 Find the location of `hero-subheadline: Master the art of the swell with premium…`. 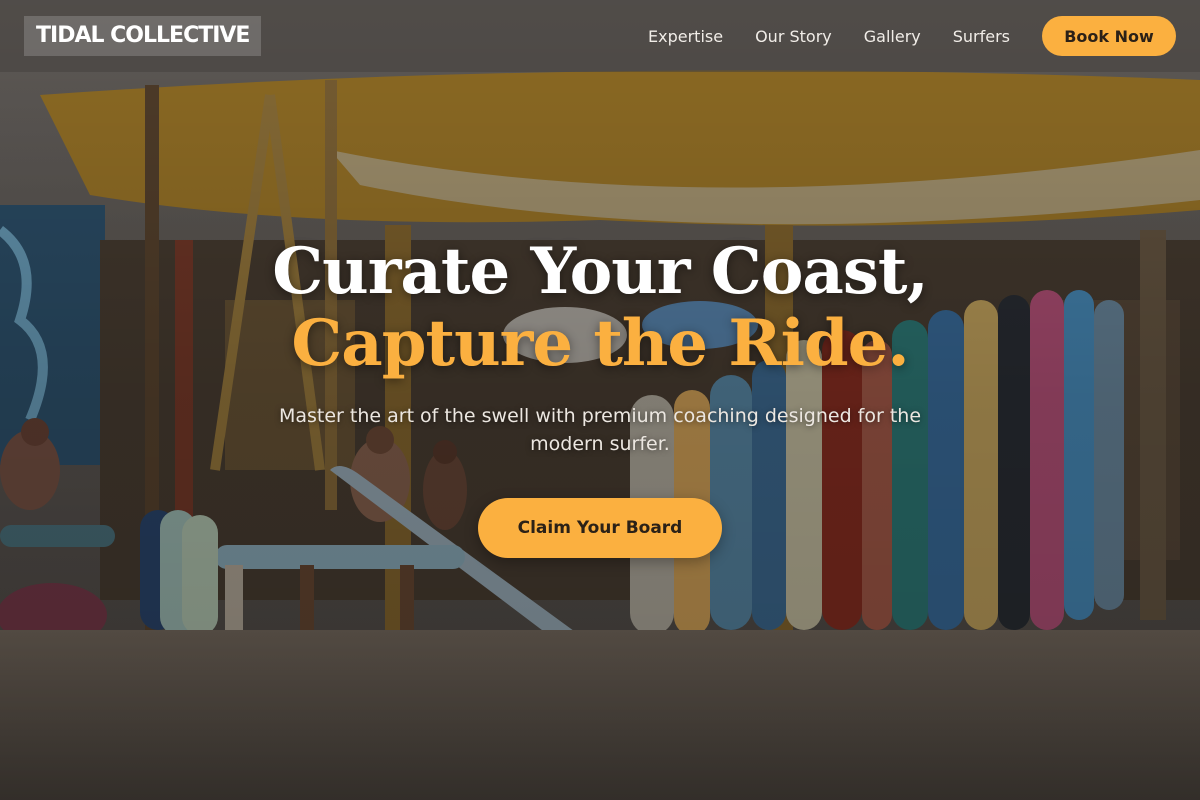

hero-subheadline: Master the art of the swell with premium… is located at coordinates (600, 430).